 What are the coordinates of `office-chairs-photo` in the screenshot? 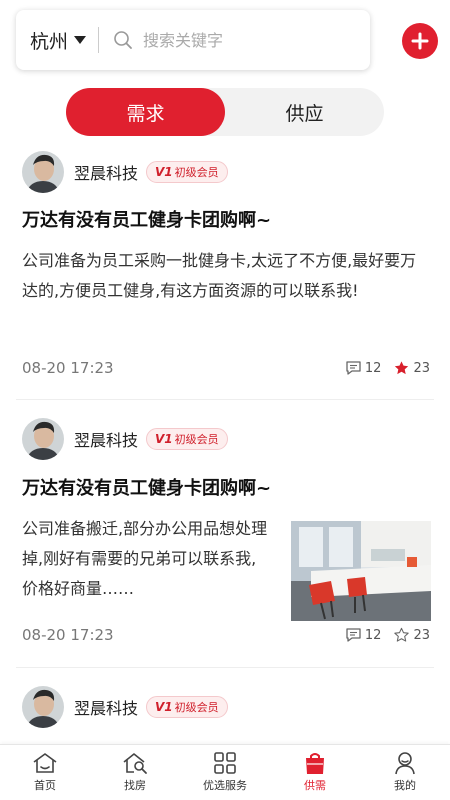 It's located at (361, 571).